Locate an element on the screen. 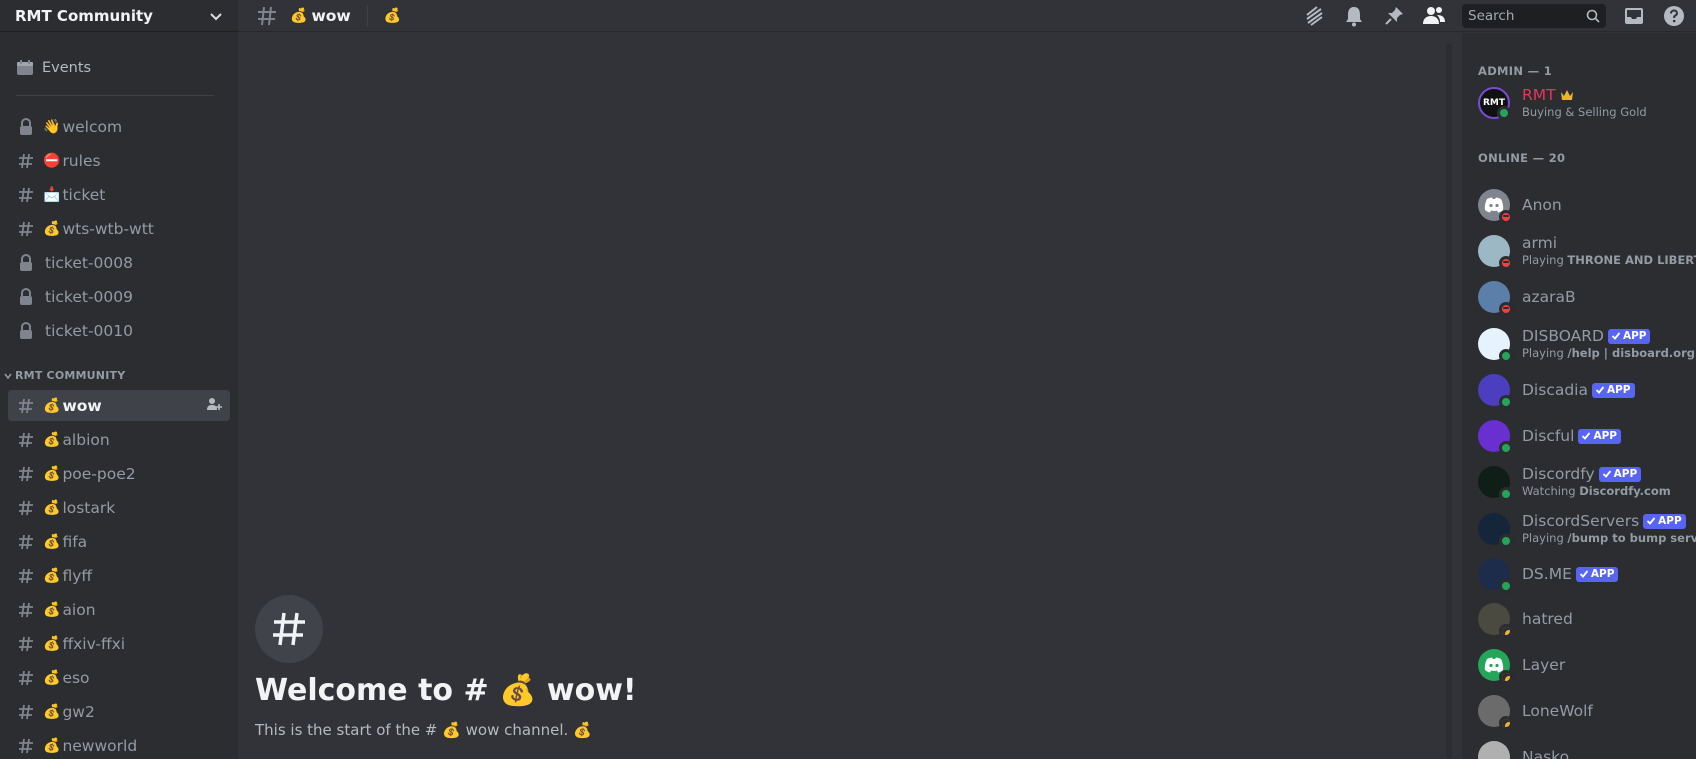 This screenshot has height=759, width=1696. member-item-rmt: RMT RMT Buying & Selling Gold is located at coordinates (1587, 103).